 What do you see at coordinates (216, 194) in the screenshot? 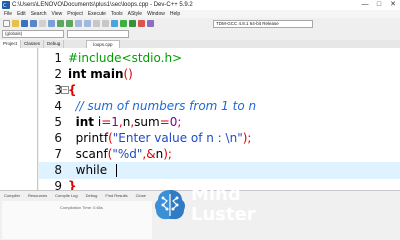
I see `brand-name-line1: Mind` at bounding box center [216, 194].